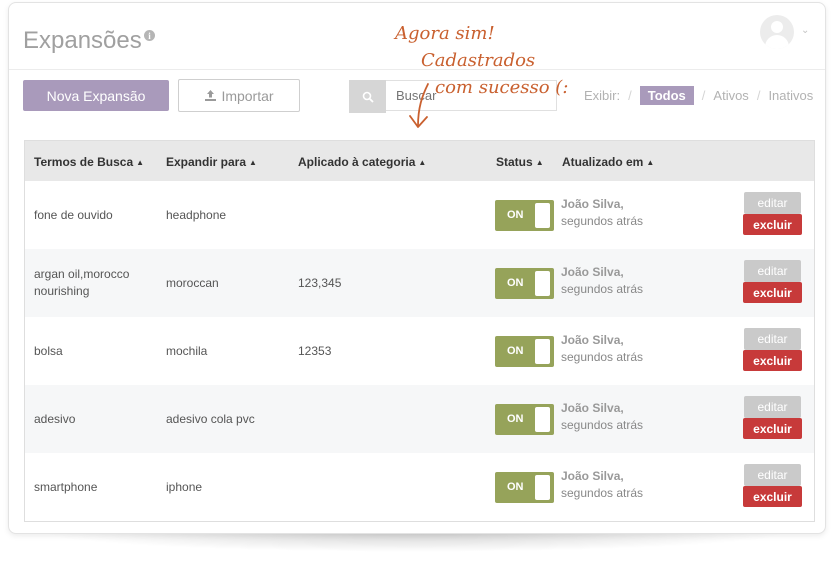 This screenshot has height=574, width=831. I want to click on avatar-head-shape, so click(777, 27).